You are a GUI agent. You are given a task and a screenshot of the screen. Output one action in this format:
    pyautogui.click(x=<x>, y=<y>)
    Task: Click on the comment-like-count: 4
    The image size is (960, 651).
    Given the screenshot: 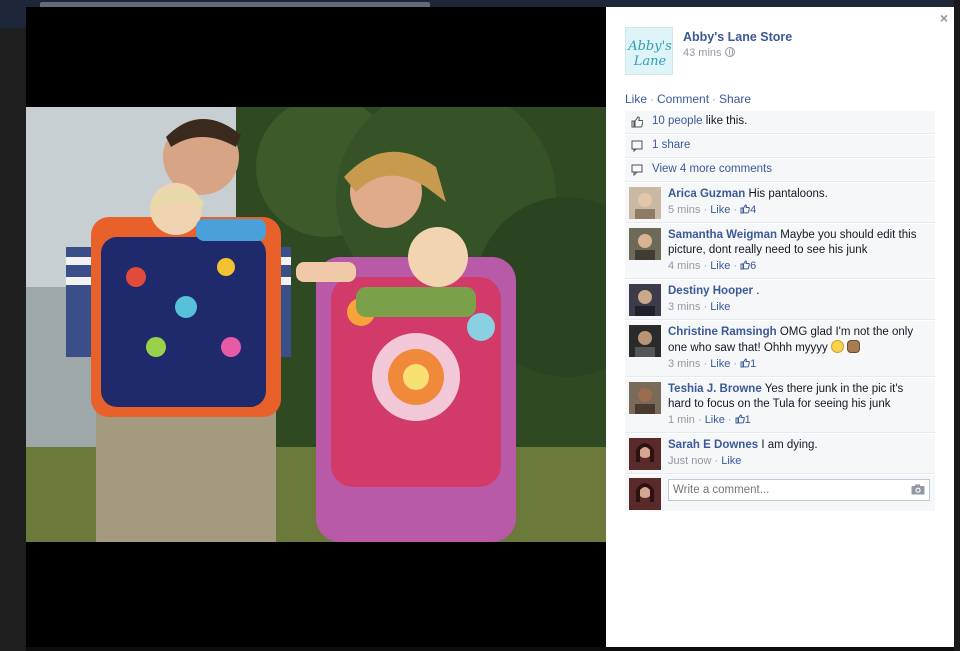 What is the action you would take?
    pyautogui.click(x=748, y=210)
    